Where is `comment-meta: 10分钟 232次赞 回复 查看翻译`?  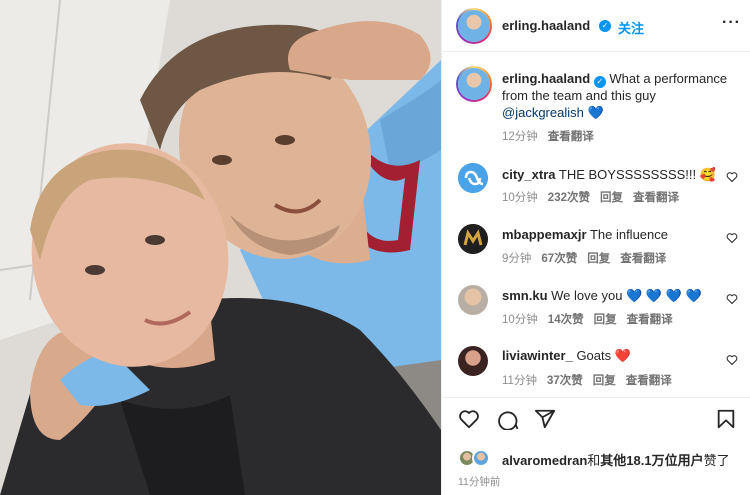 comment-meta: 10分钟 232次赞 回复 查看翻译 is located at coordinates (590, 197).